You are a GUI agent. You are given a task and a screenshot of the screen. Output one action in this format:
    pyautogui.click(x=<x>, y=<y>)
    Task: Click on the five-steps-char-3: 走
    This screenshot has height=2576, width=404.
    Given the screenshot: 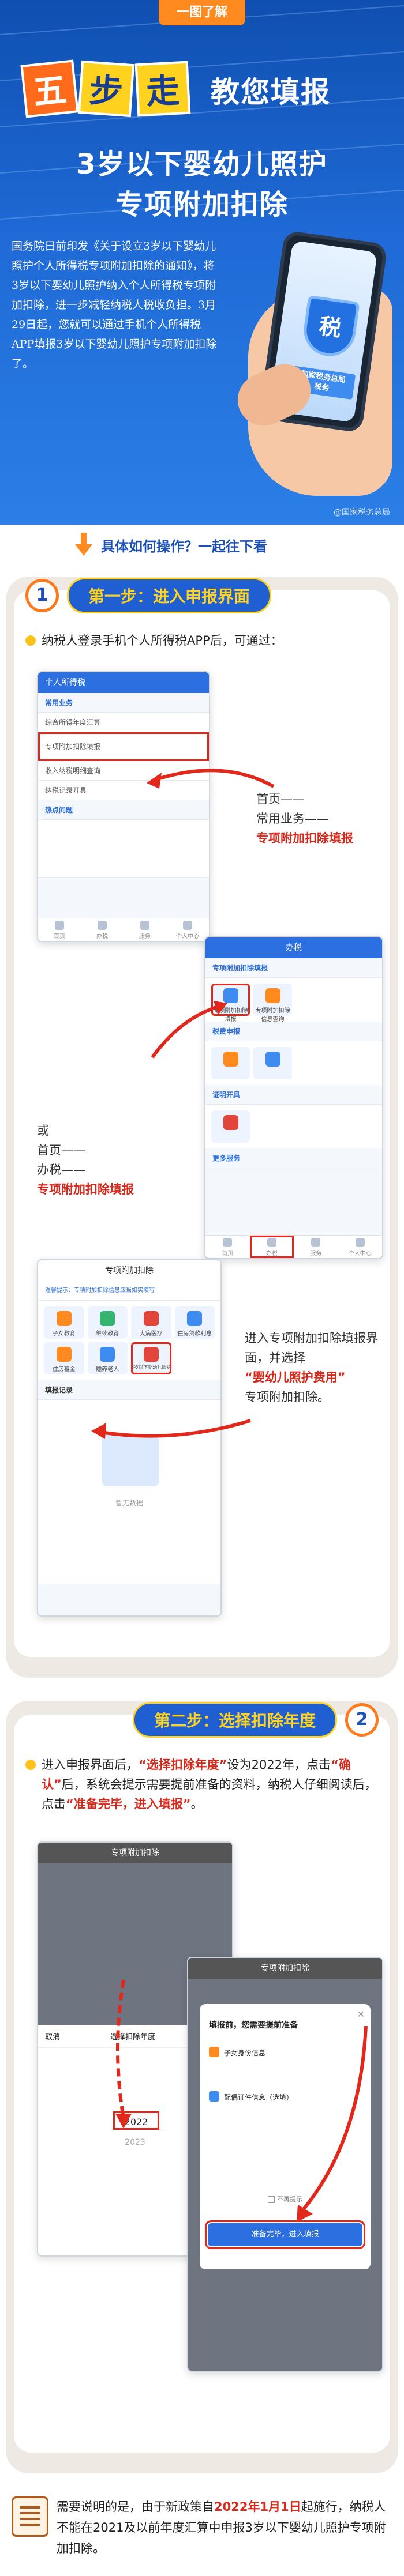 What is the action you would take?
    pyautogui.click(x=162, y=89)
    